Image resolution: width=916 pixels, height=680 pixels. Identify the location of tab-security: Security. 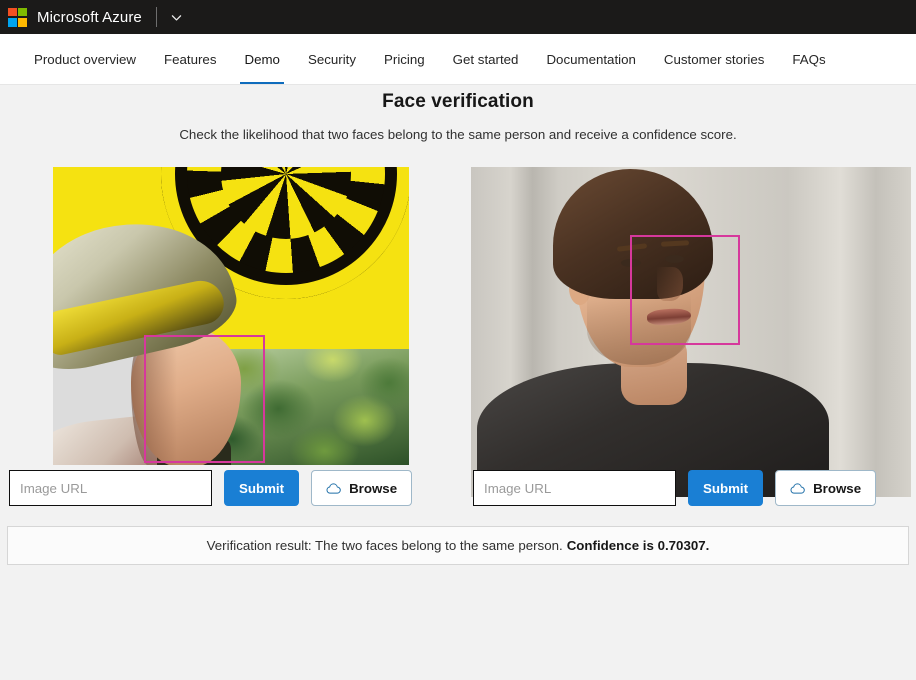
(332, 59).